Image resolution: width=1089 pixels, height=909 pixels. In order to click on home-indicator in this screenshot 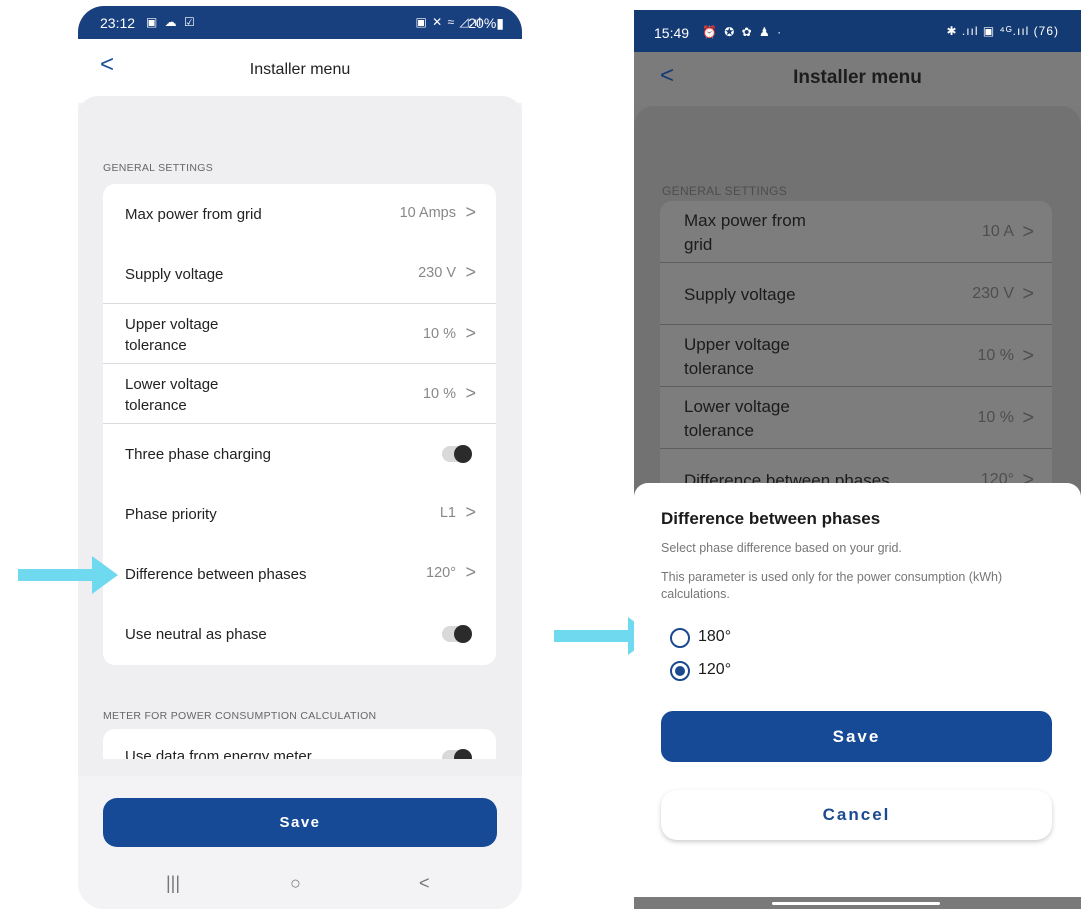, I will do `click(856, 903)`.